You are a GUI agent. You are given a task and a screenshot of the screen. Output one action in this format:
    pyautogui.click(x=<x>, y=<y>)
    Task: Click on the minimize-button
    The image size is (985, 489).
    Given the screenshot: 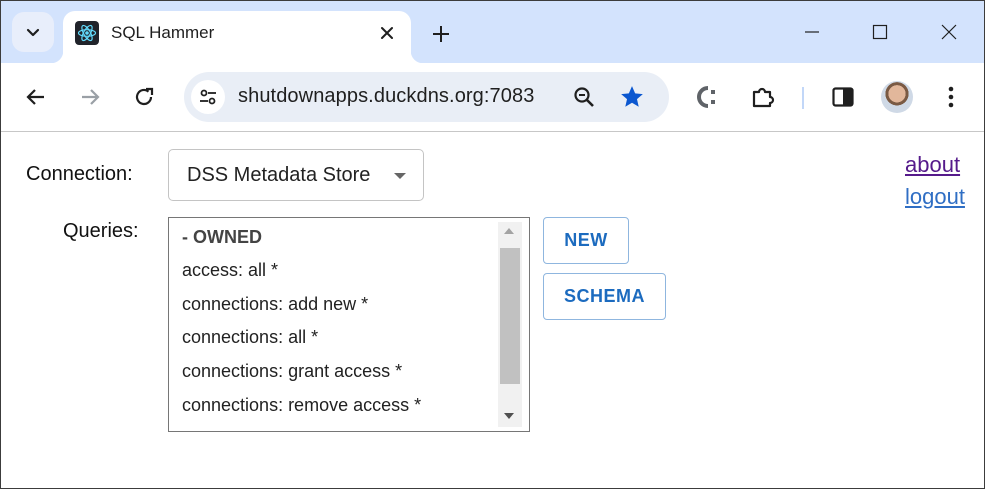 What is the action you would take?
    pyautogui.click(x=812, y=32)
    